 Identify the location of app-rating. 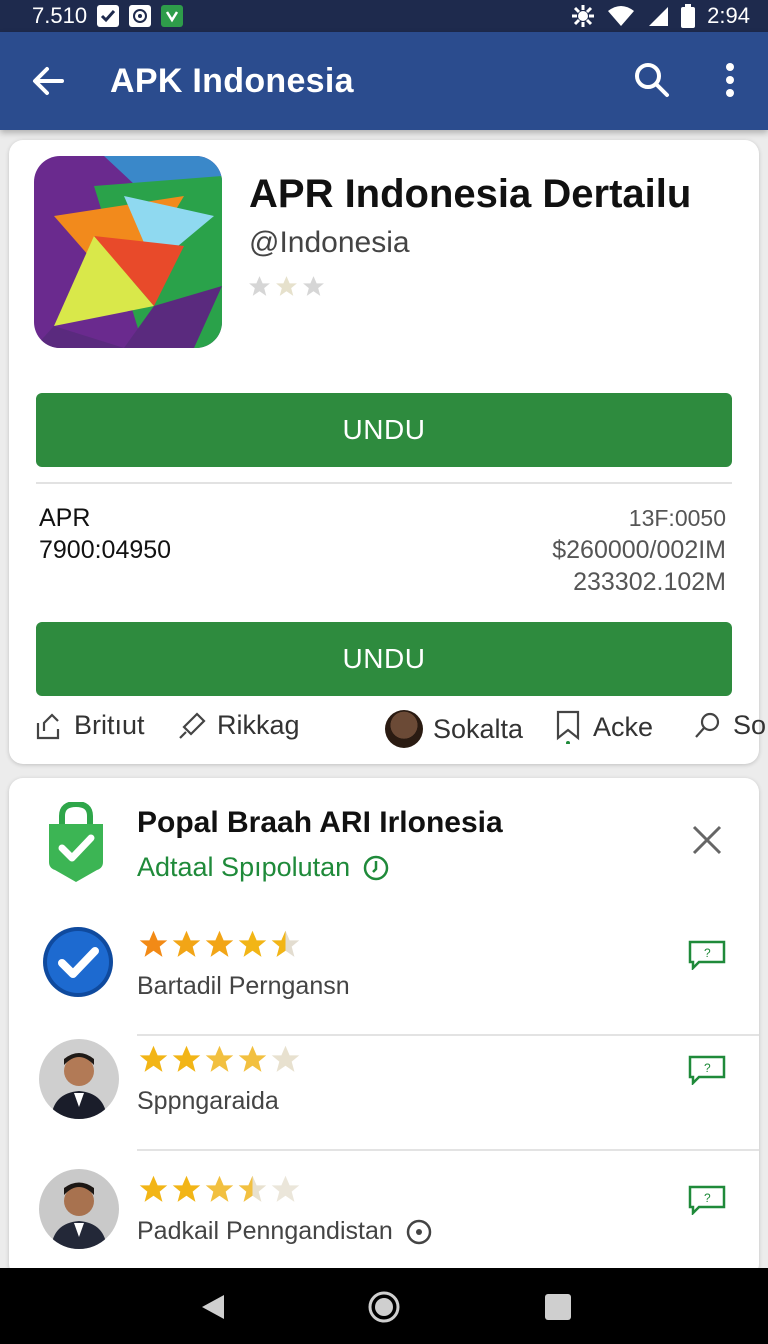
(286, 286).